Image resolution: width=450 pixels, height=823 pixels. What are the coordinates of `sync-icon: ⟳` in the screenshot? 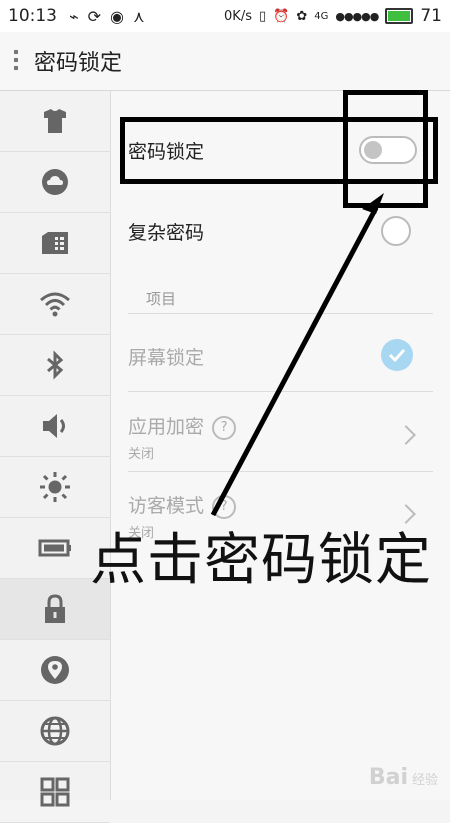 It's located at (94, 16).